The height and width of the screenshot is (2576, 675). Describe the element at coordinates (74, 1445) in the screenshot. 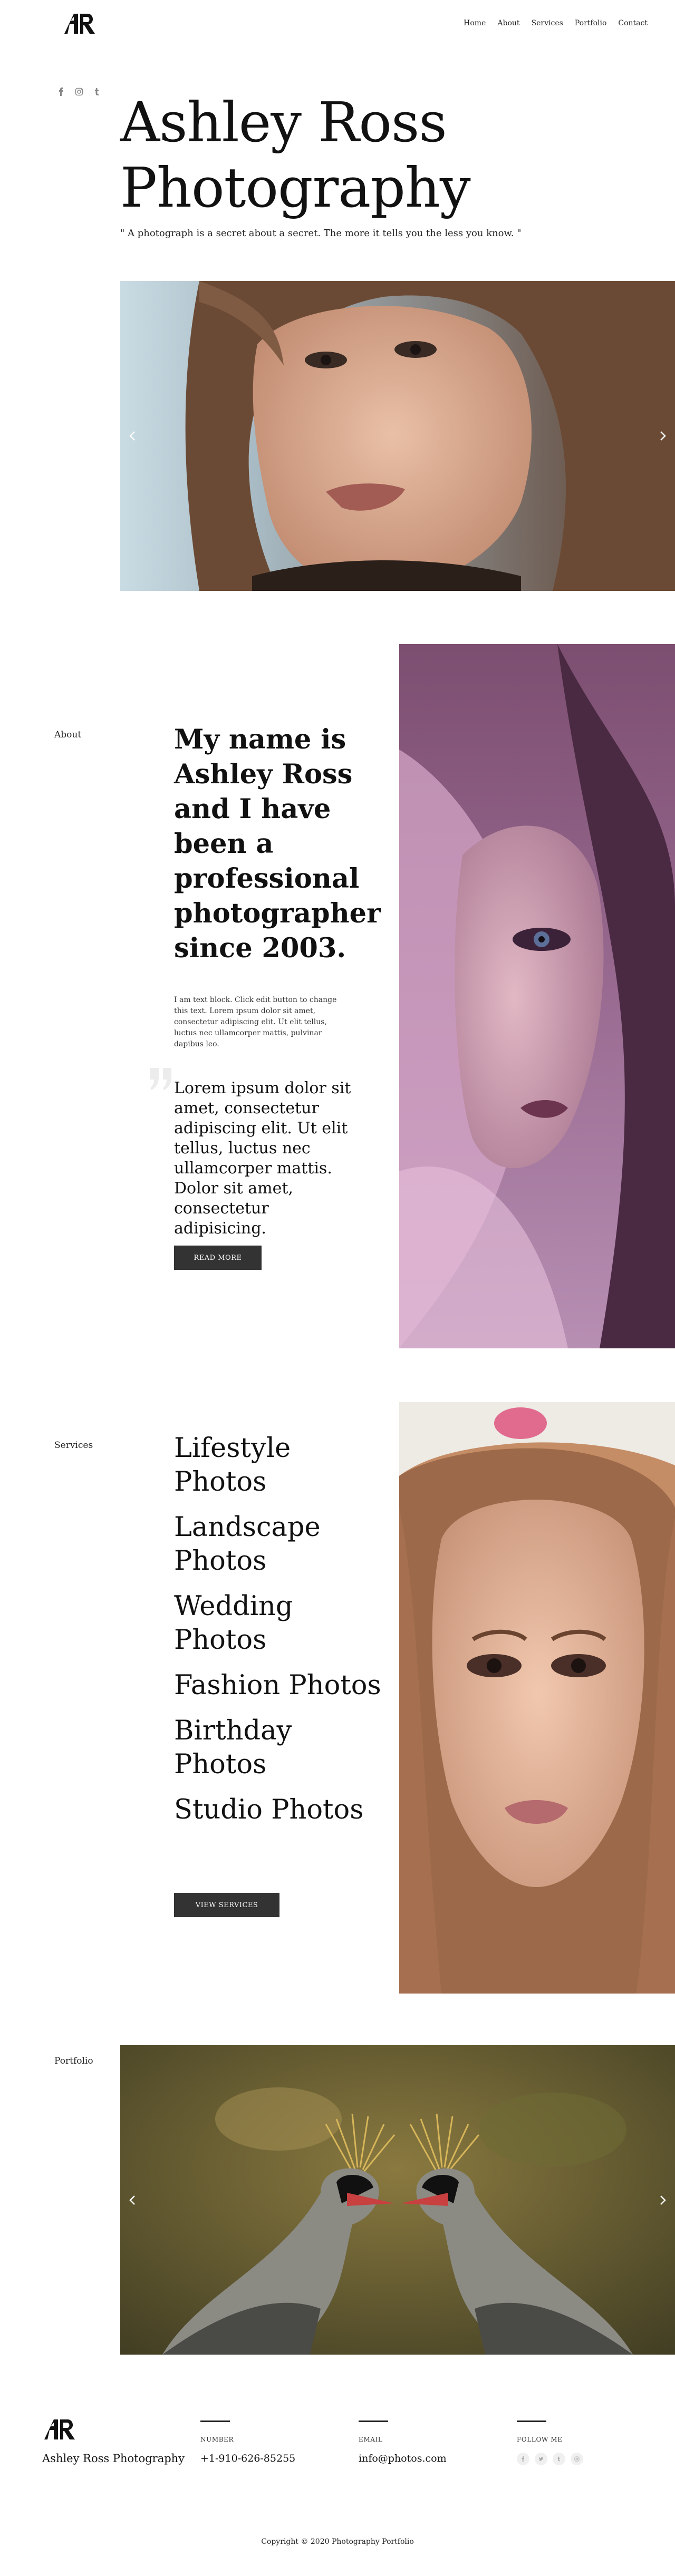

I see `services-section-label: Services` at that location.